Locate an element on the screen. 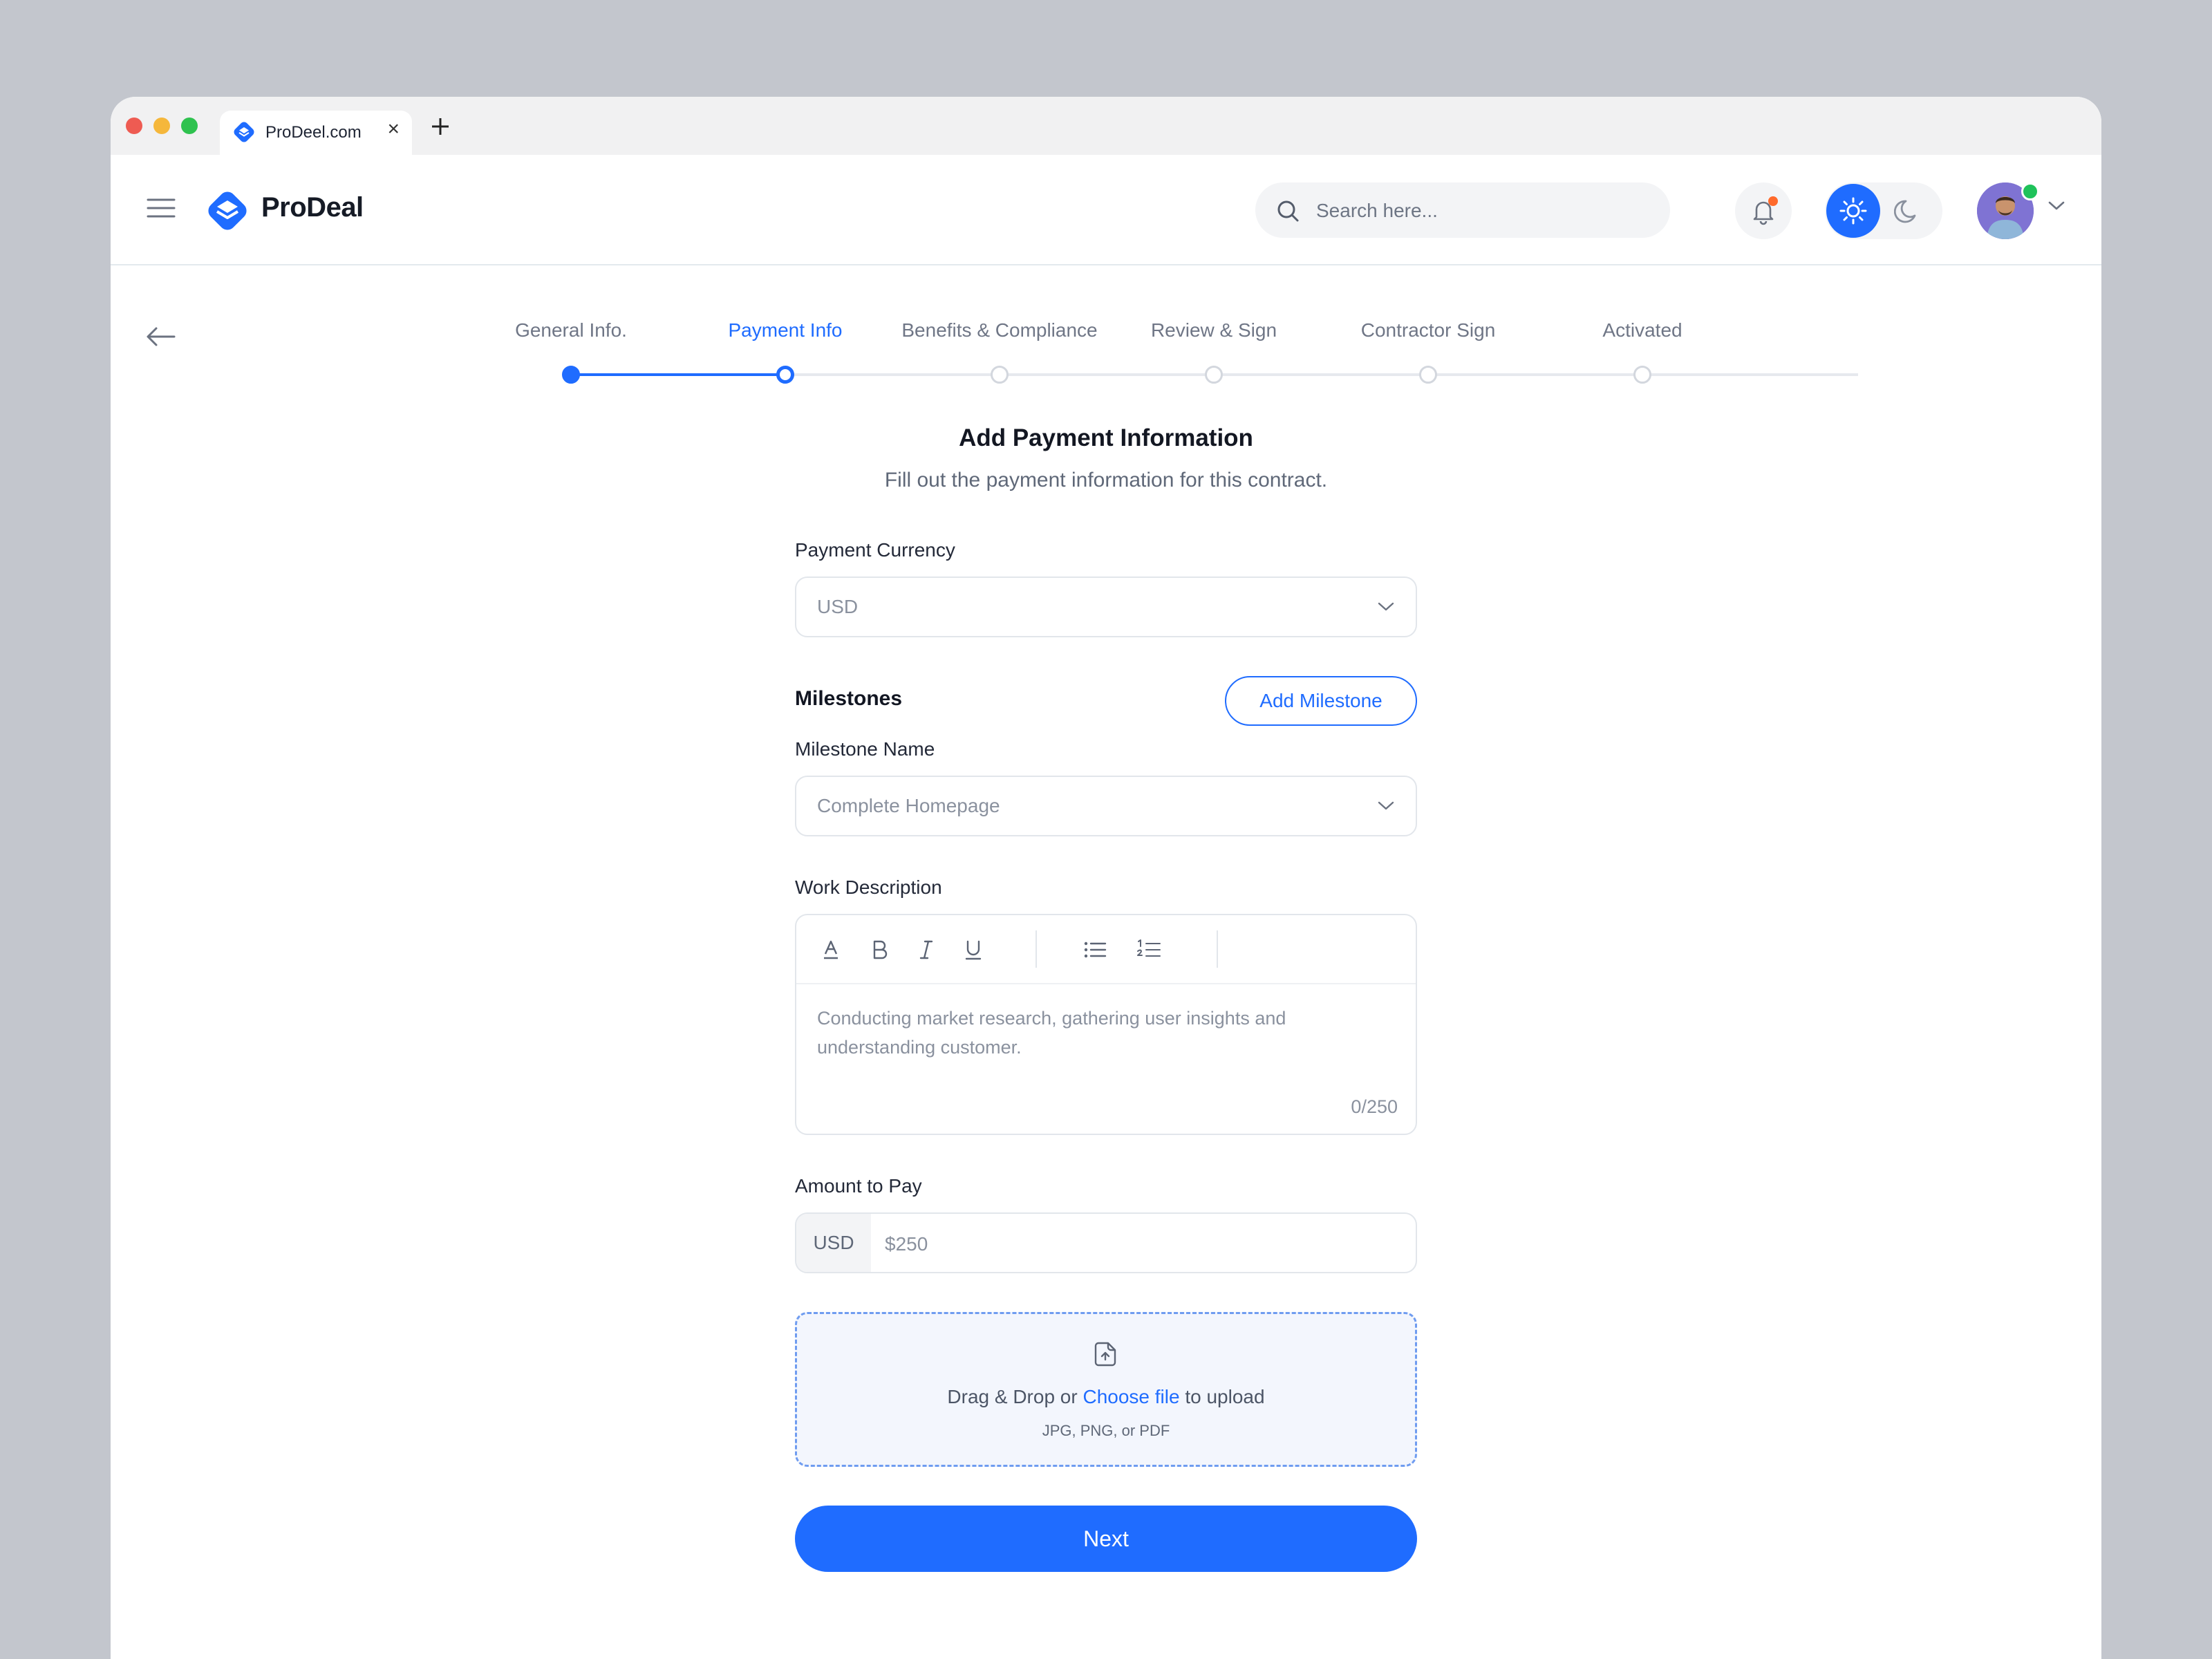 This screenshot has width=2212, height=1659. amount-to-pay-label: Amount to Pay is located at coordinates (859, 1186).